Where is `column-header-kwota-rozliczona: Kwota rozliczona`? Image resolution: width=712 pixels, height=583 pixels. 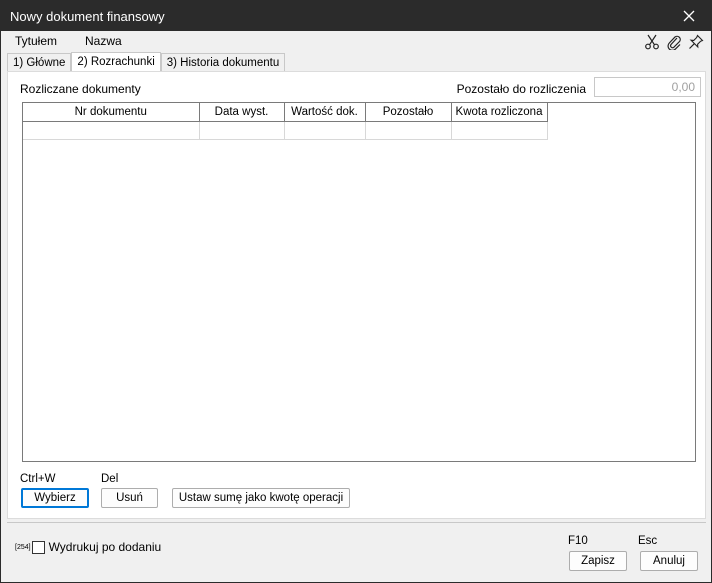 column-header-kwota-rozliczona: Kwota rozliczona is located at coordinates (499, 112).